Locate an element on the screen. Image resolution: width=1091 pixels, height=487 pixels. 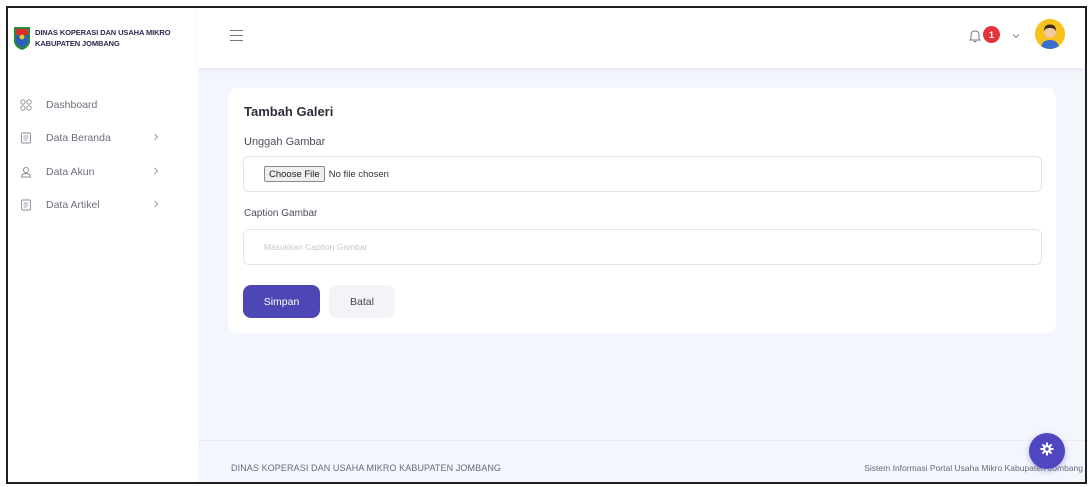
notification-badge: 1 is located at coordinates (991, 34).